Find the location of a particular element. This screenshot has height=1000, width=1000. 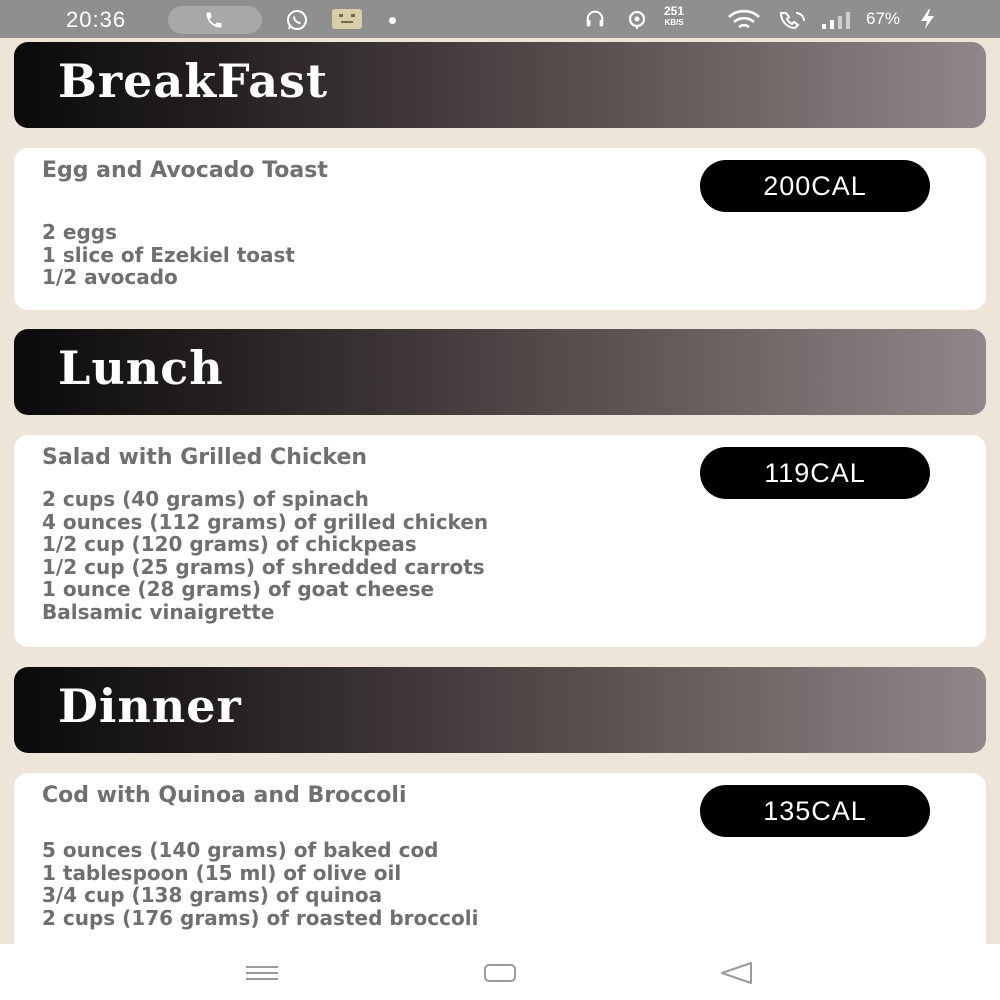

status-time: 20:36 is located at coordinates (96, 19).